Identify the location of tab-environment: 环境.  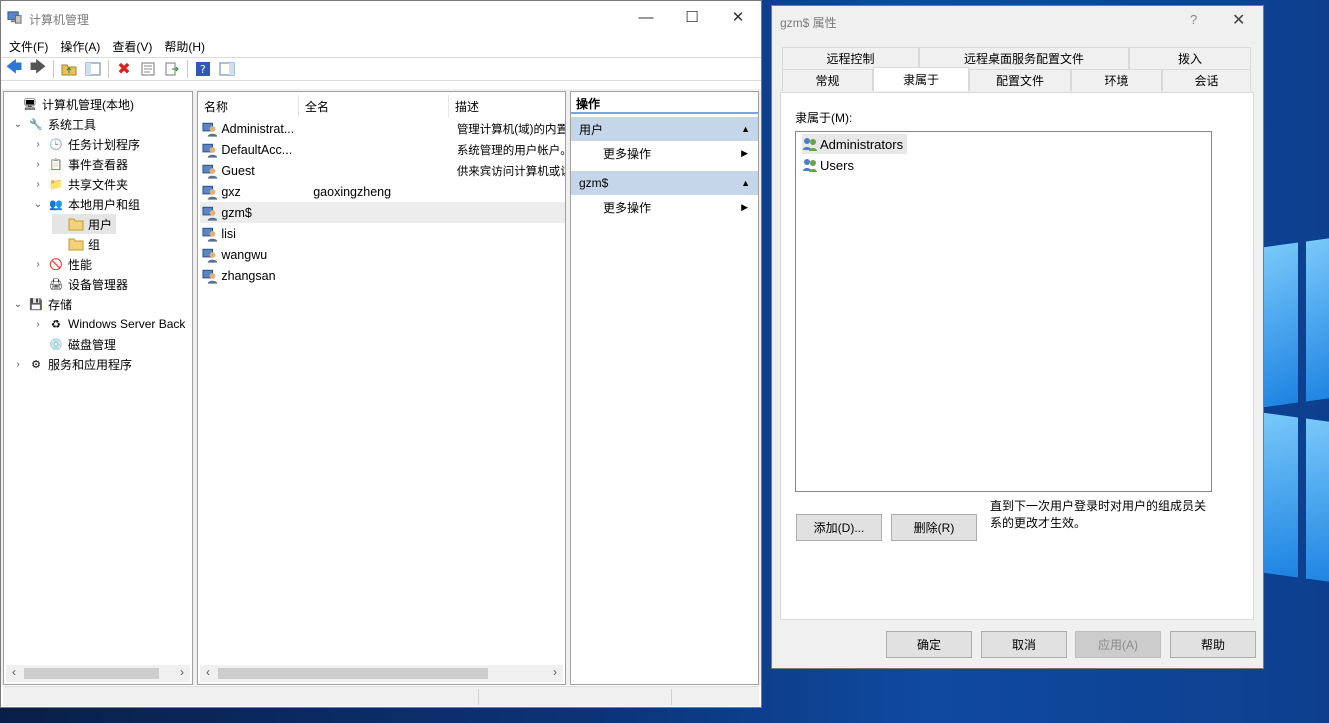
(1116, 80).